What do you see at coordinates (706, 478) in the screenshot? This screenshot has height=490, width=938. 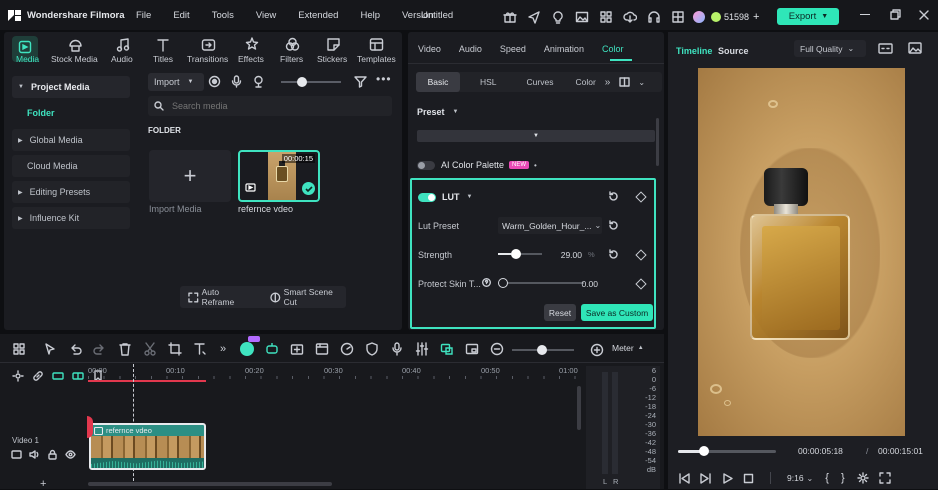 I see `step-back-icon` at bounding box center [706, 478].